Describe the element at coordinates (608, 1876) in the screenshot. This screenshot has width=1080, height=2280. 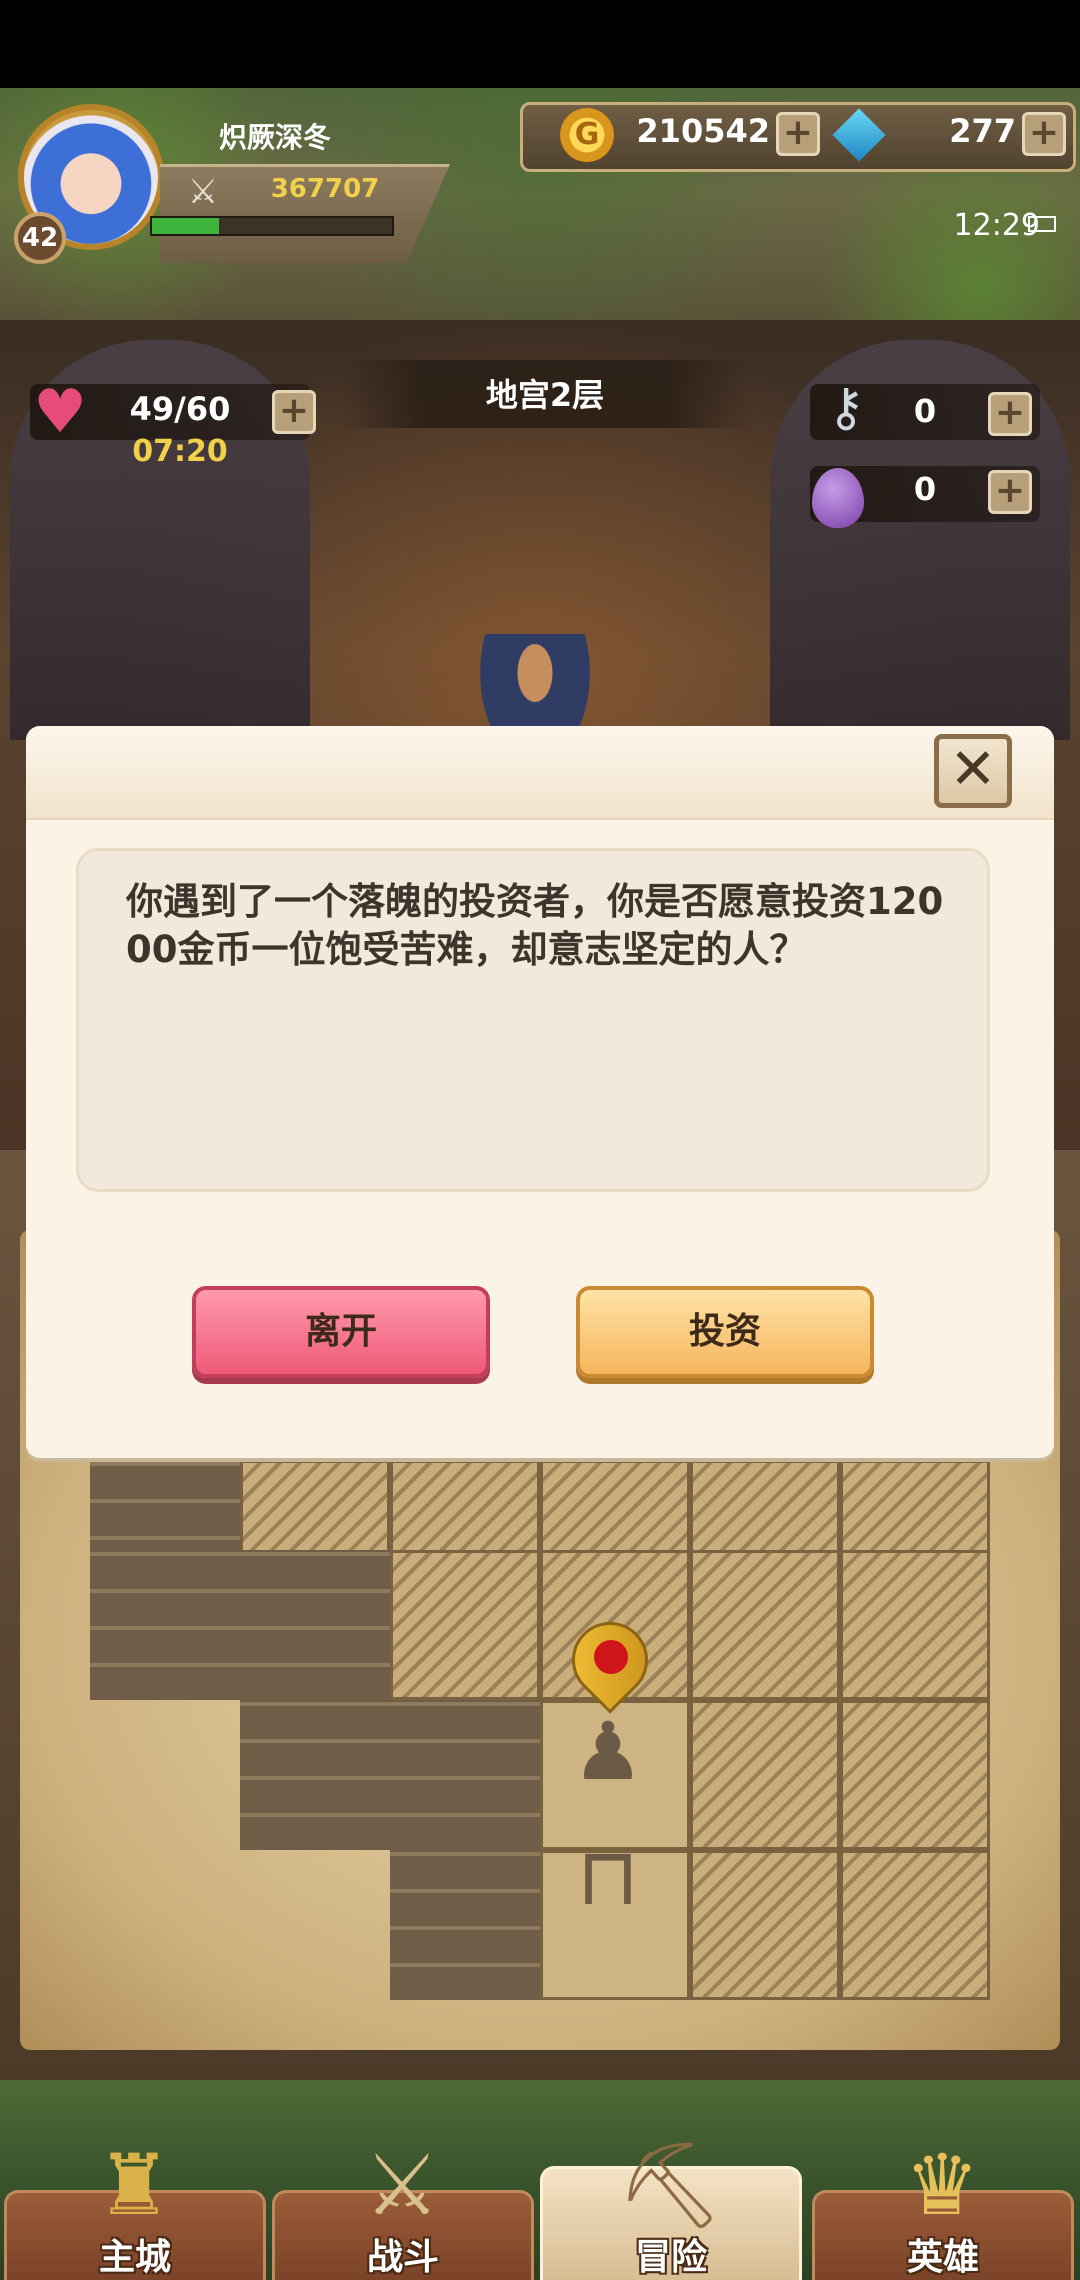
I see `altar-icon: ⊓` at that location.